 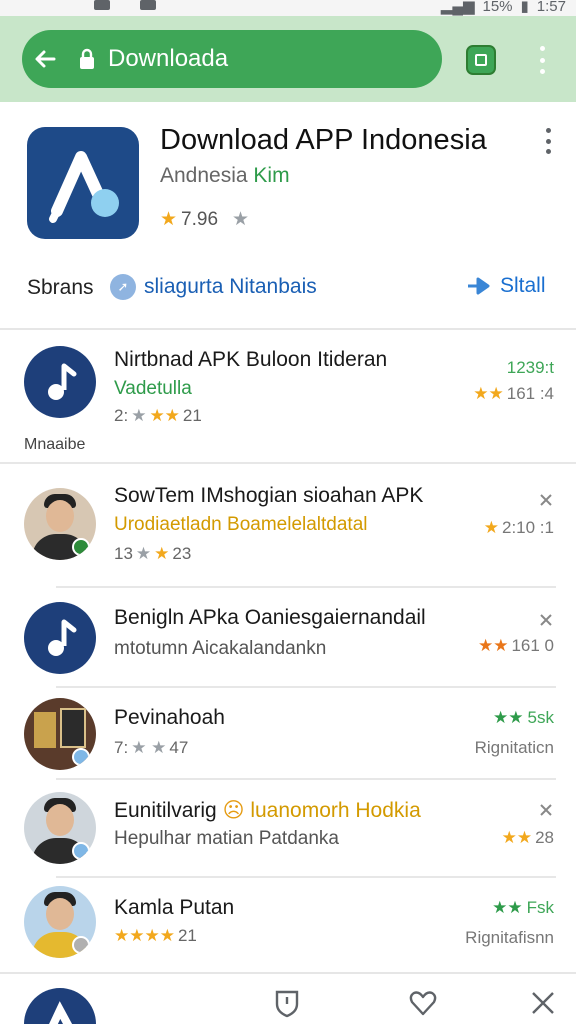 What do you see at coordinates (540, 907) in the screenshot?
I see `item-size: Fsk` at bounding box center [540, 907].